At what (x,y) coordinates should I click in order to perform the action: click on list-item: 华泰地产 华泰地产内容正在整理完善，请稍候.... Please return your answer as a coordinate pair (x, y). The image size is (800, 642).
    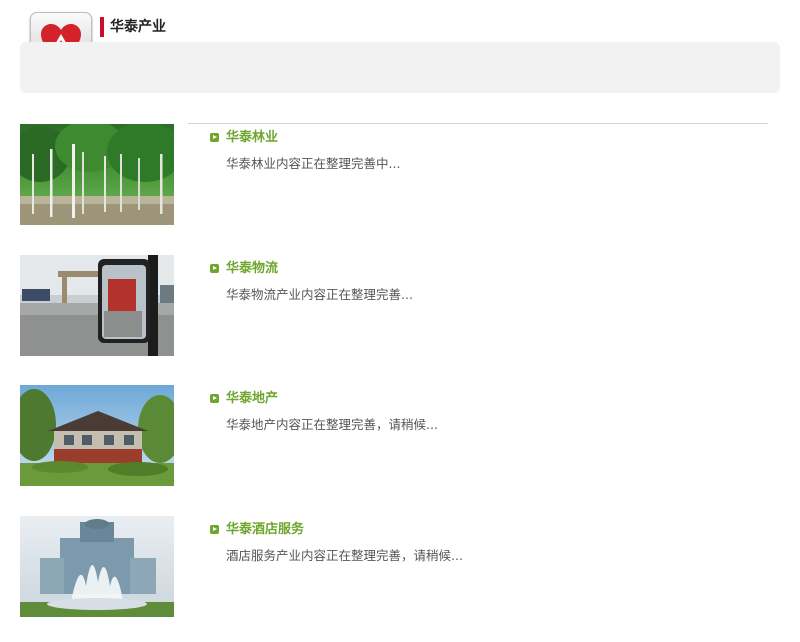
    Looking at the image, I should click on (400, 435).